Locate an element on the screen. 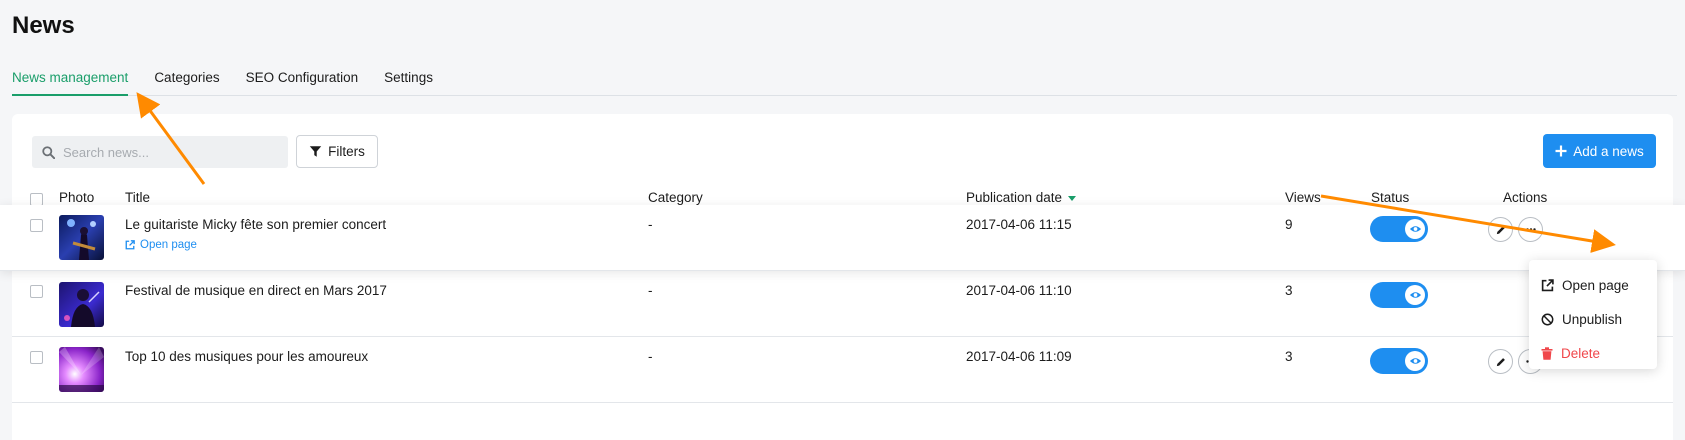 The image size is (1685, 440). add-news-label: Add a news is located at coordinates (1608, 151).